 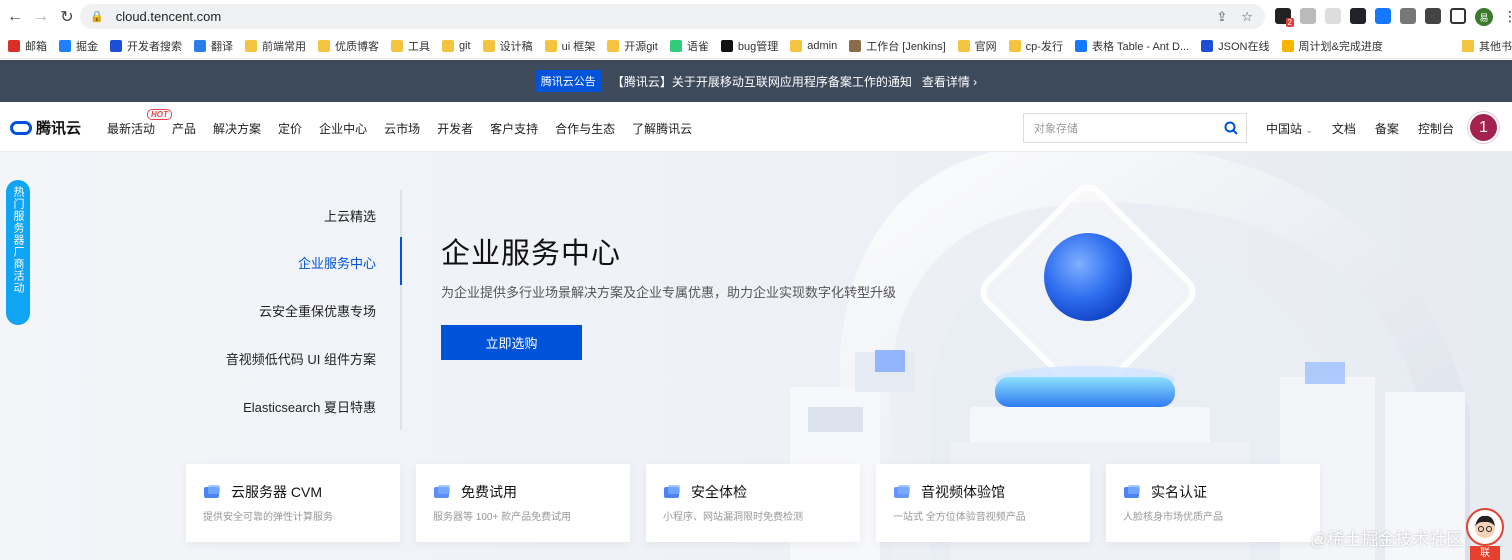 I want to click on cloud-icon, so click(x=902, y=492).